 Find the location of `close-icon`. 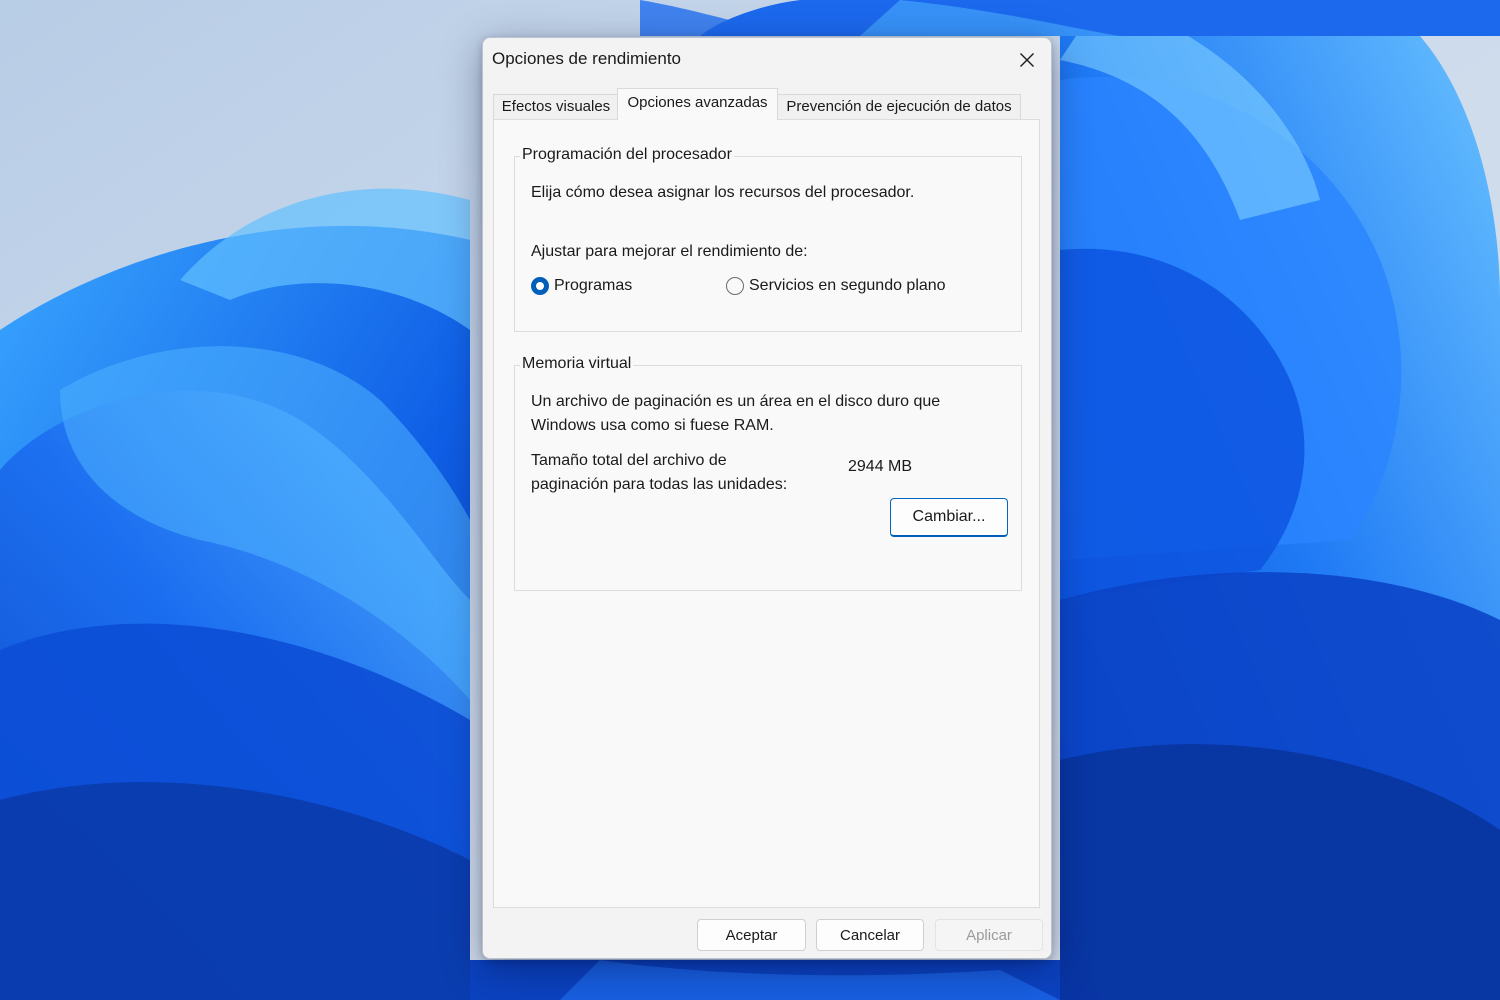

close-icon is located at coordinates (1027, 60).